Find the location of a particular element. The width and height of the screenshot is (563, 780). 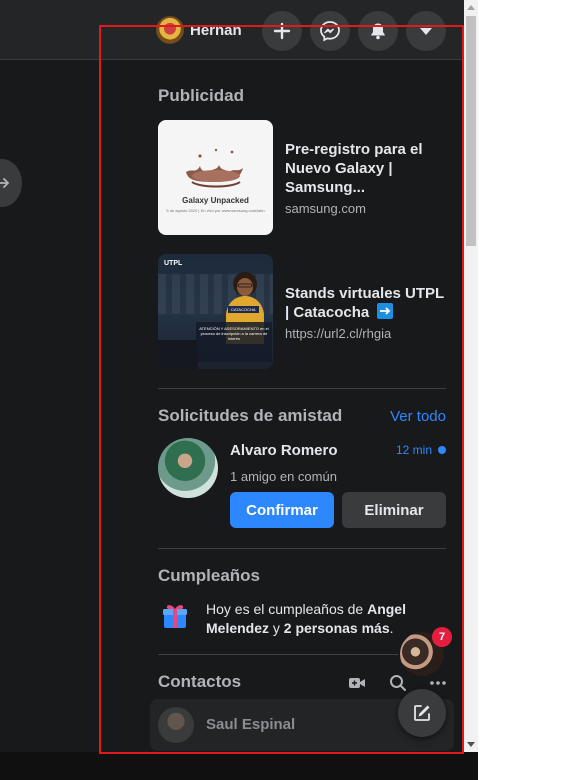

profile-name: Hernan is located at coordinates (216, 30).